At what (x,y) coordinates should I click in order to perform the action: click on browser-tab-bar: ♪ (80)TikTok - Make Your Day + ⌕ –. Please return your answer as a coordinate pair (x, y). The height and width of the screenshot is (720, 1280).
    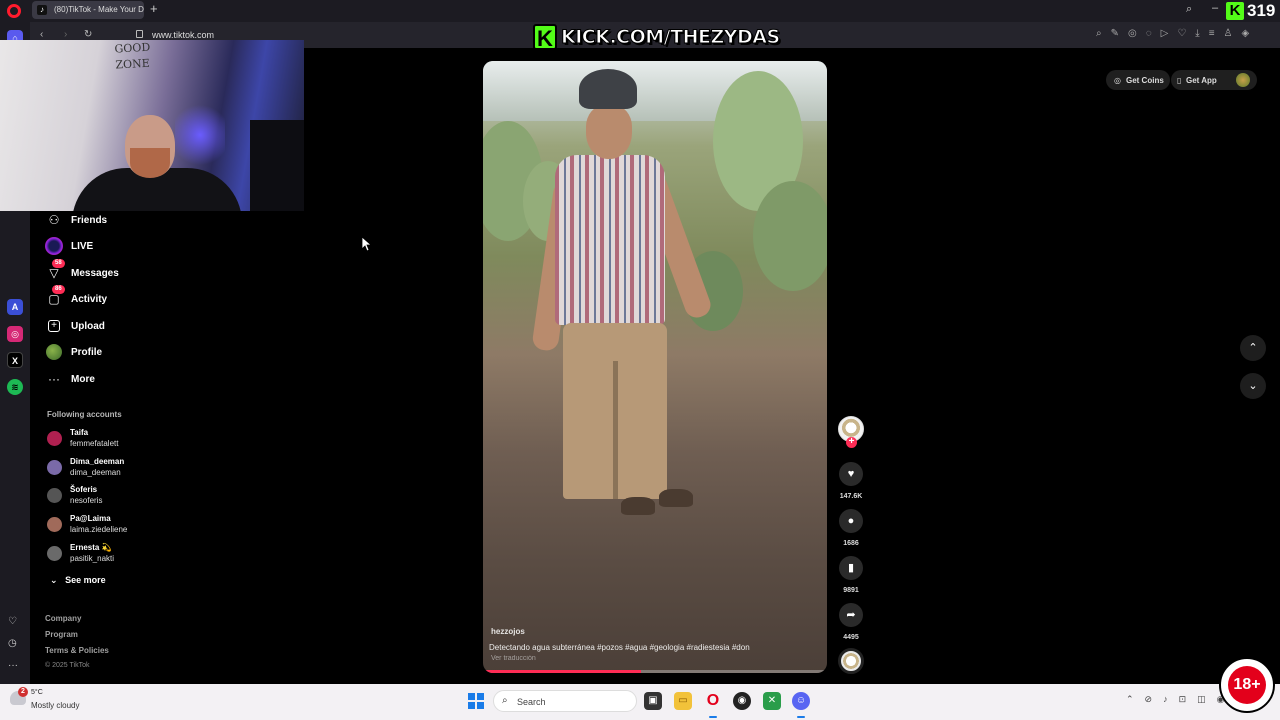
    Looking at the image, I should click on (640, 11).